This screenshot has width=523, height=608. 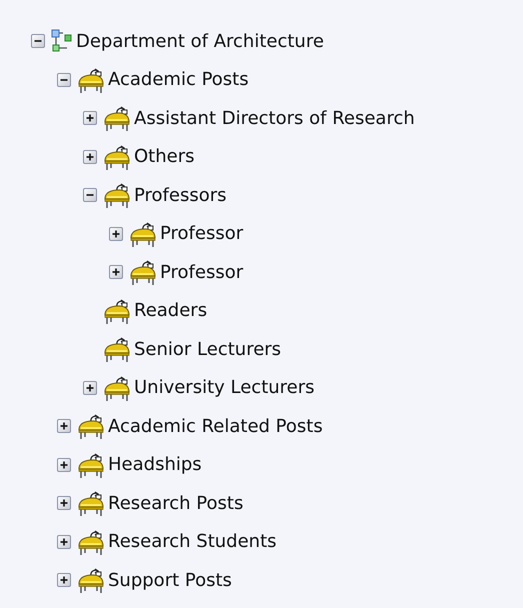 I want to click on tree-item: Department of Architecture, so click(x=200, y=41).